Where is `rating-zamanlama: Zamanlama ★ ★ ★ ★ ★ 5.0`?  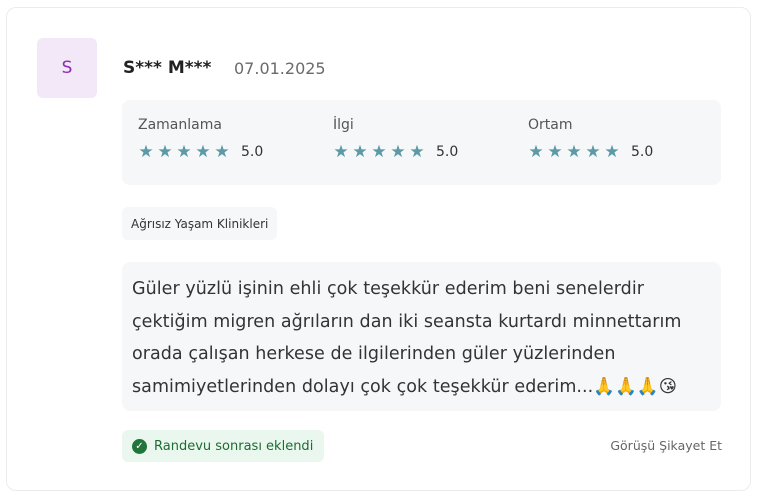
rating-zamanlama: Zamanlama ★ ★ ★ ★ ★ 5.0 is located at coordinates (201, 139).